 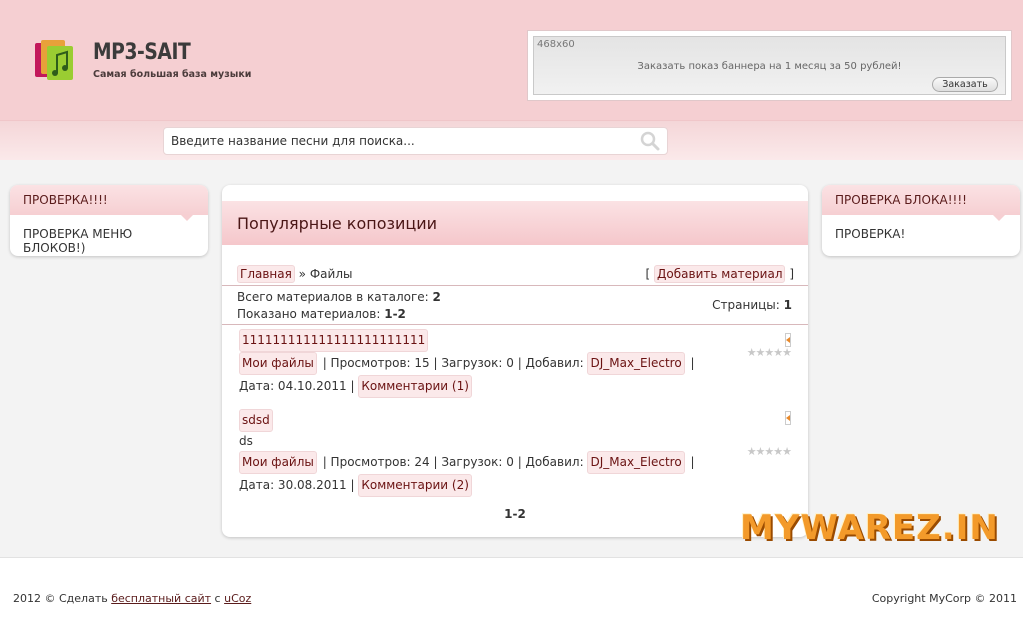 What do you see at coordinates (339, 297) in the screenshot?
I see `total-materials: Всего материалов в каталоге: 2` at bounding box center [339, 297].